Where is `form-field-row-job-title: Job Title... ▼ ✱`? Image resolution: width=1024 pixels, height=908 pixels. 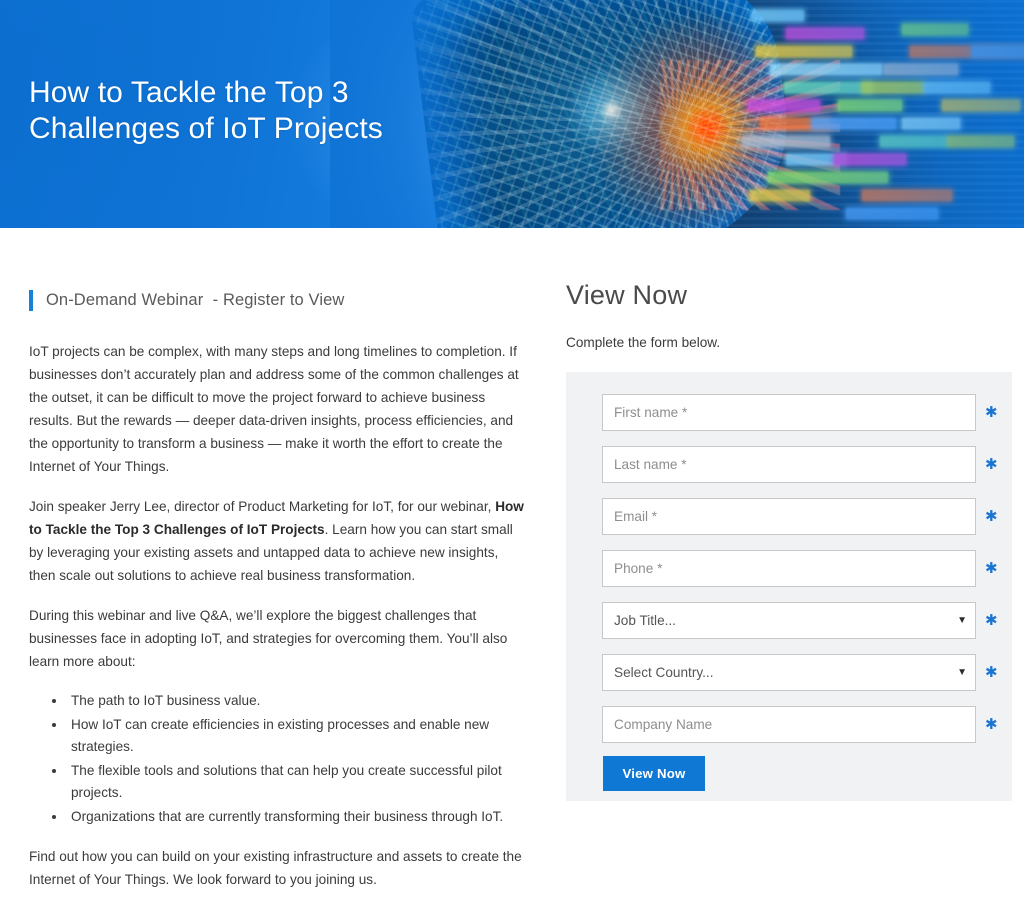 form-field-row-job-title: Job Title... ▼ ✱ is located at coordinates (807, 620).